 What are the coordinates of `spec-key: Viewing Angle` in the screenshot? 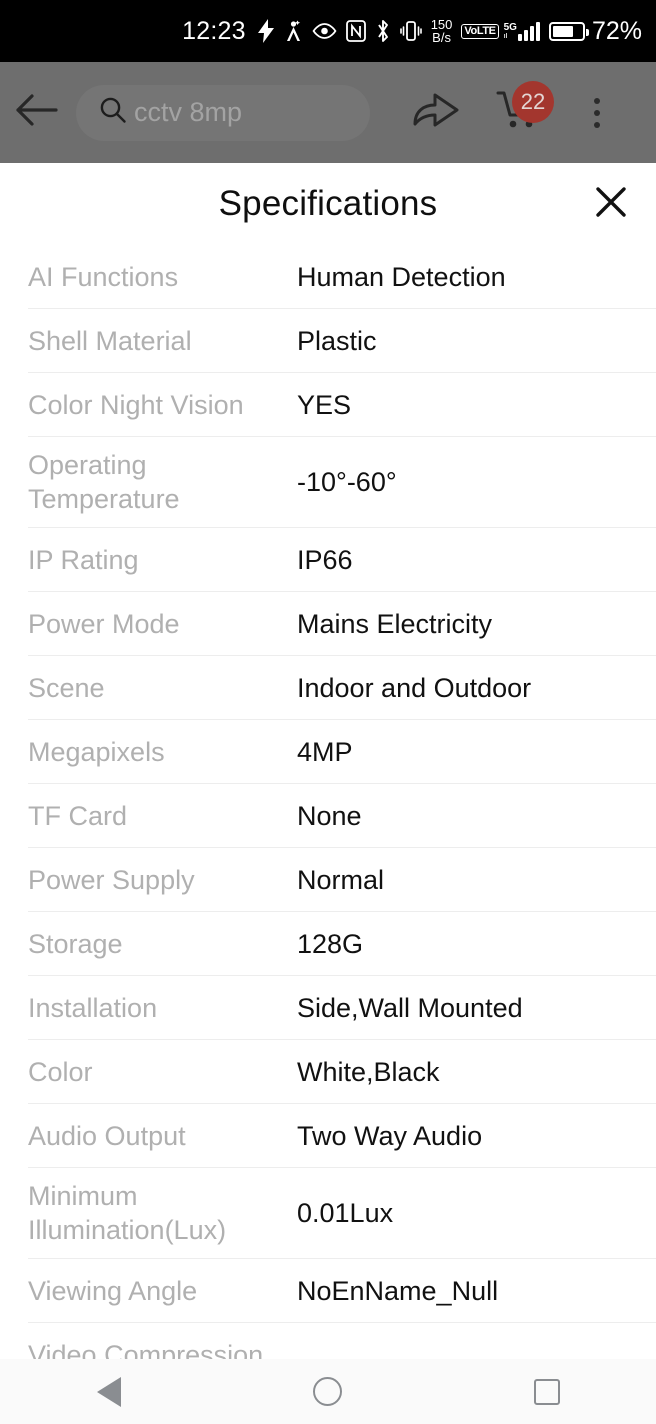 It's located at (113, 1290).